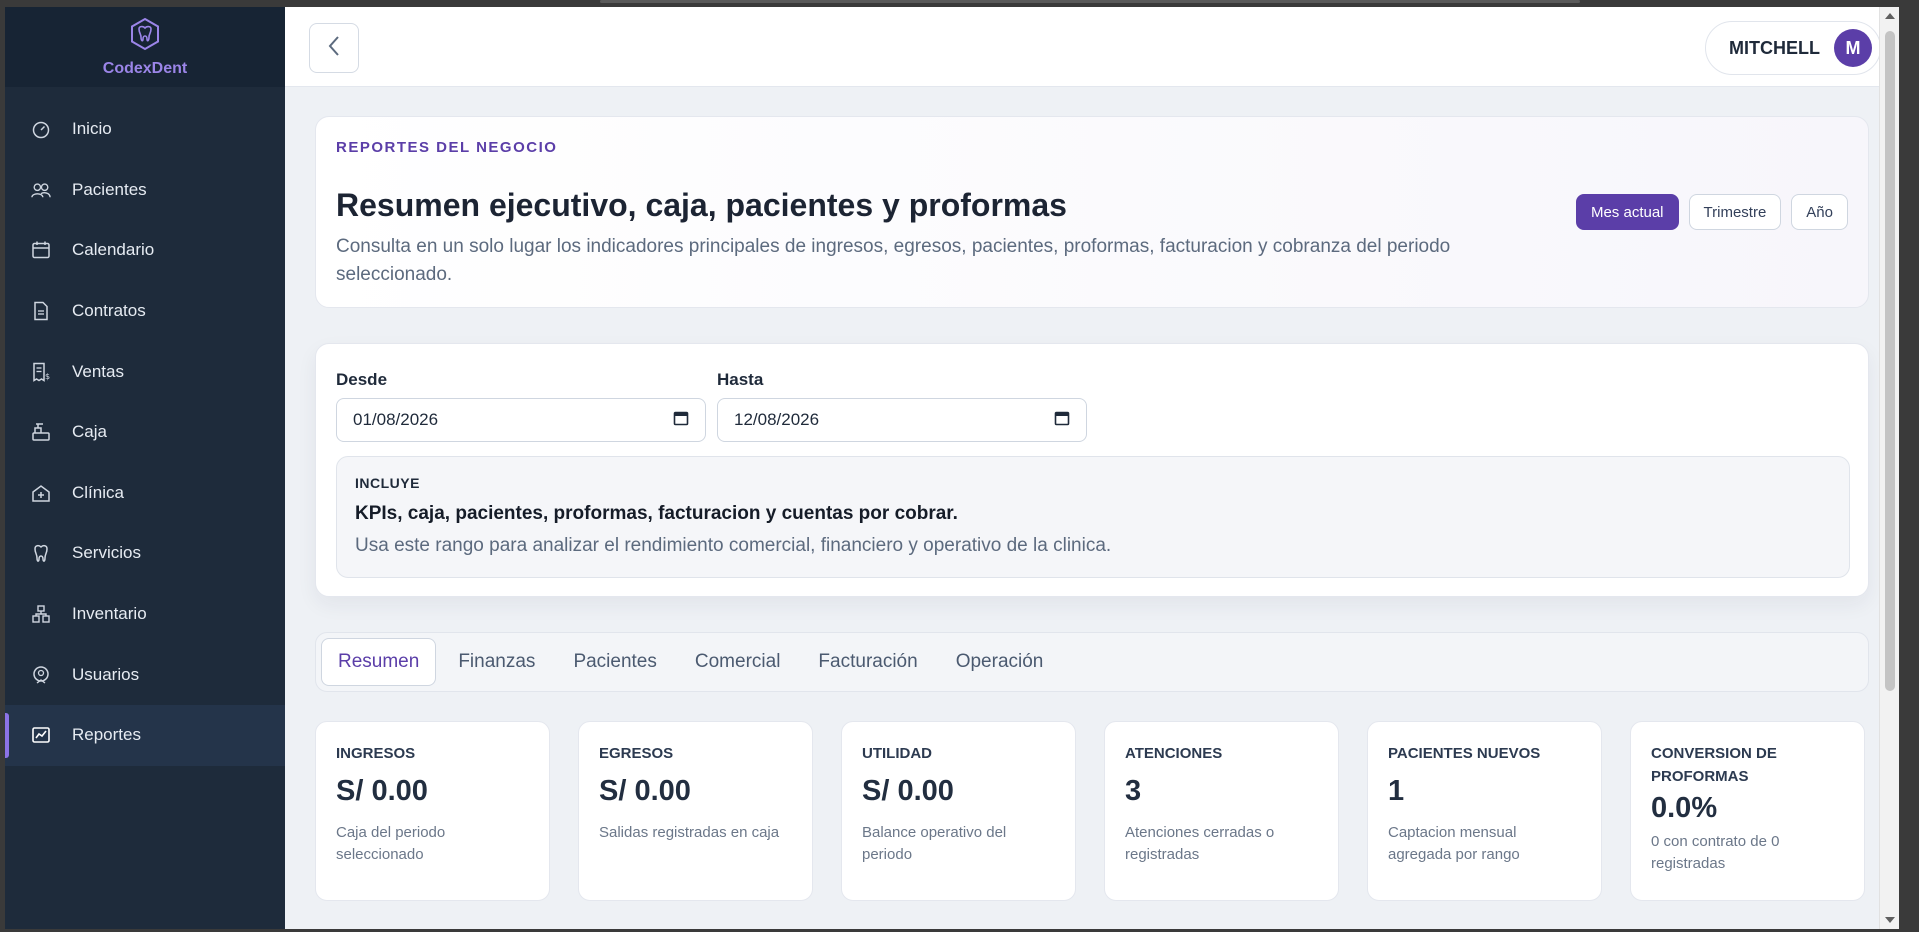 This screenshot has height=932, width=1919. What do you see at coordinates (1819, 212) in the screenshot?
I see `period-year-button: Año` at bounding box center [1819, 212].